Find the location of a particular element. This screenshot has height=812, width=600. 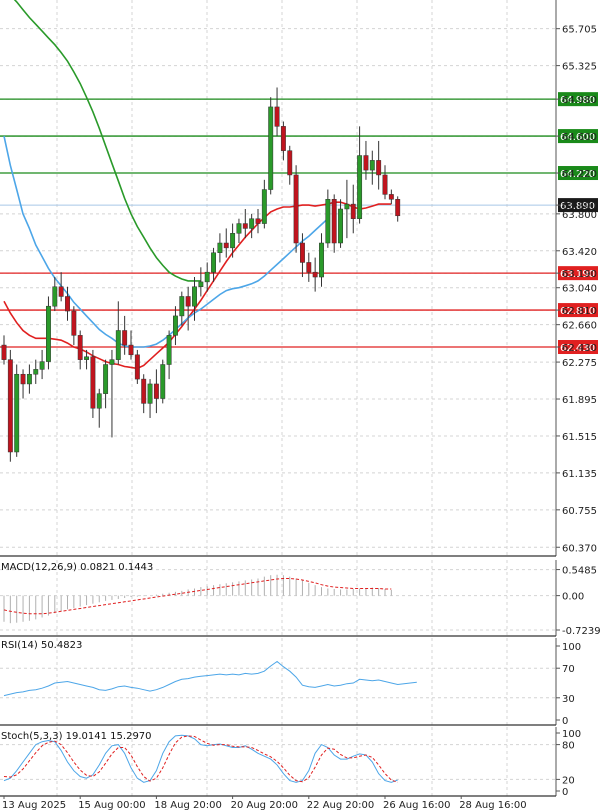

price-tick-label: 63.800 is located at coordinates (579, 215).